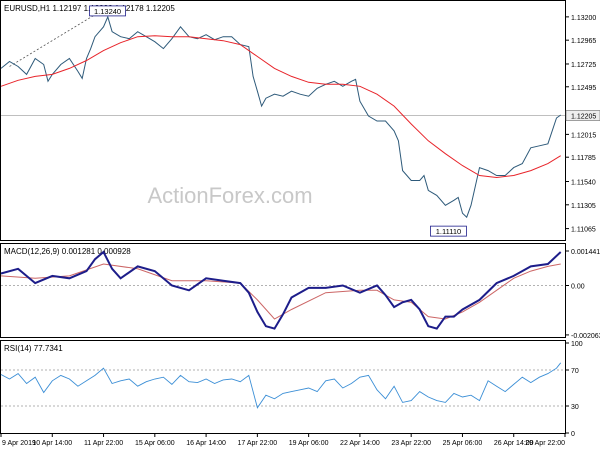 The width and height of the screenshot is (600, 455). I want to click on x-tick-label: 25 Apr 06:00, so click(463, 443).